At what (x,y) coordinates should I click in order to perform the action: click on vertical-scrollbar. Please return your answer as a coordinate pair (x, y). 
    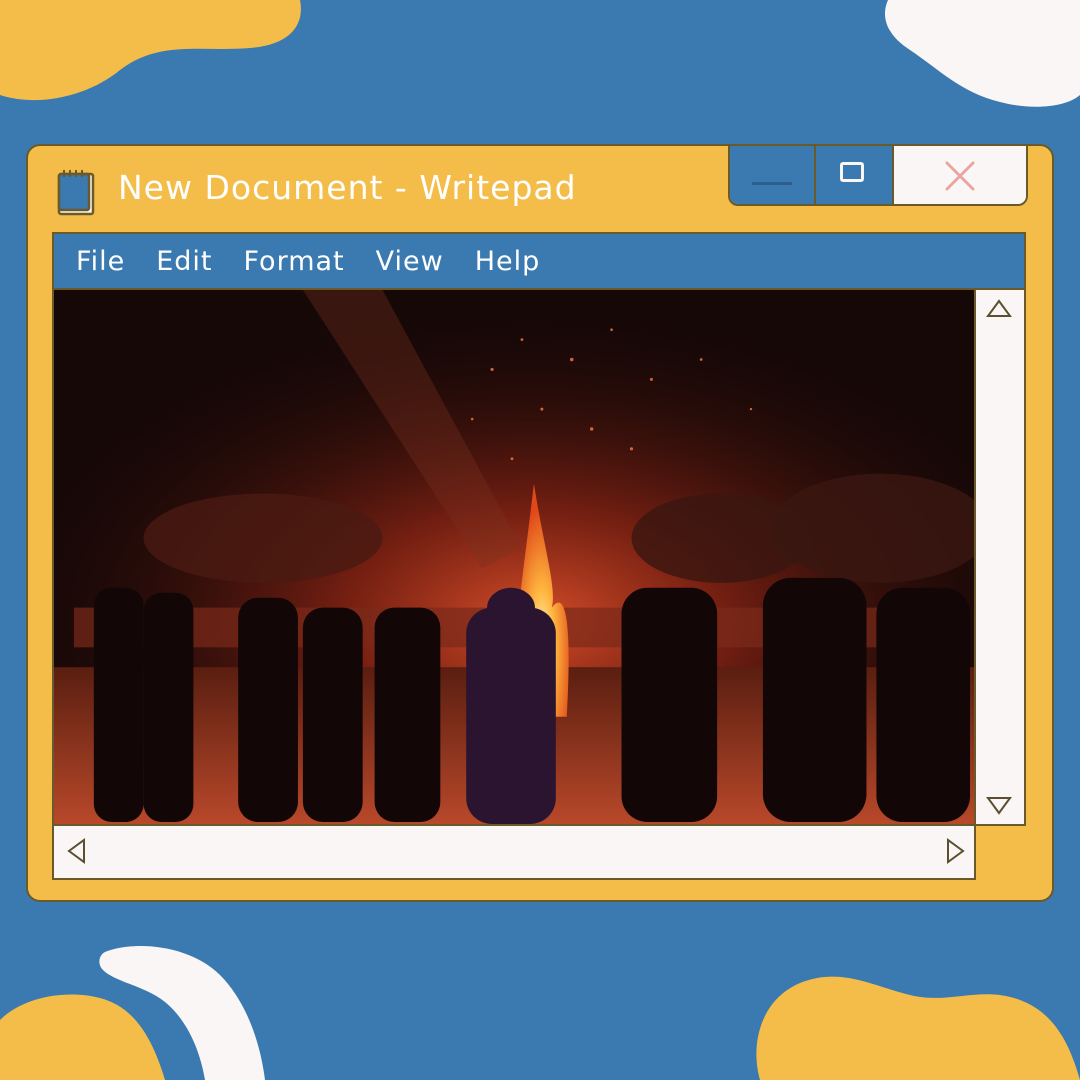
    Looking at the image, I should click on (1001, 557).